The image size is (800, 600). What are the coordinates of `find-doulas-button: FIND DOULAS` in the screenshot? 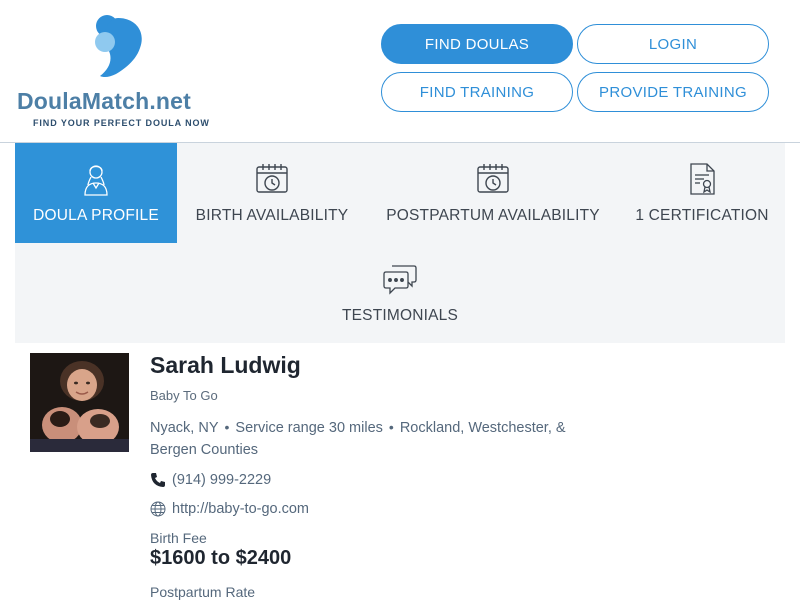 It's located at (477, 44).